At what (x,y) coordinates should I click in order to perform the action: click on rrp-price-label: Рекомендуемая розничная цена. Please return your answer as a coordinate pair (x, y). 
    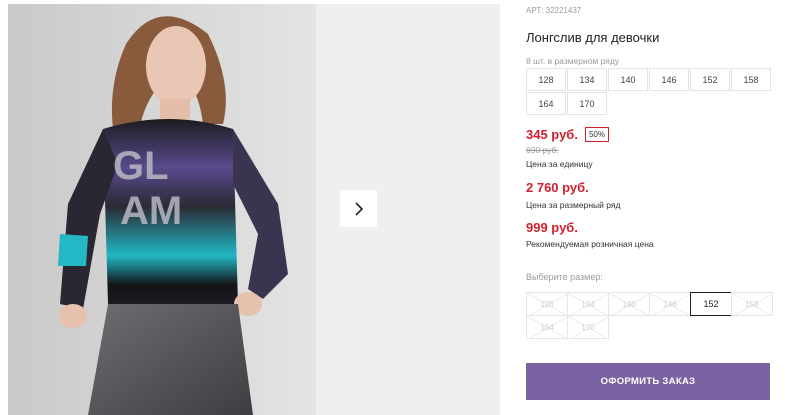
    Looking at the image, I should click on (590, 244).